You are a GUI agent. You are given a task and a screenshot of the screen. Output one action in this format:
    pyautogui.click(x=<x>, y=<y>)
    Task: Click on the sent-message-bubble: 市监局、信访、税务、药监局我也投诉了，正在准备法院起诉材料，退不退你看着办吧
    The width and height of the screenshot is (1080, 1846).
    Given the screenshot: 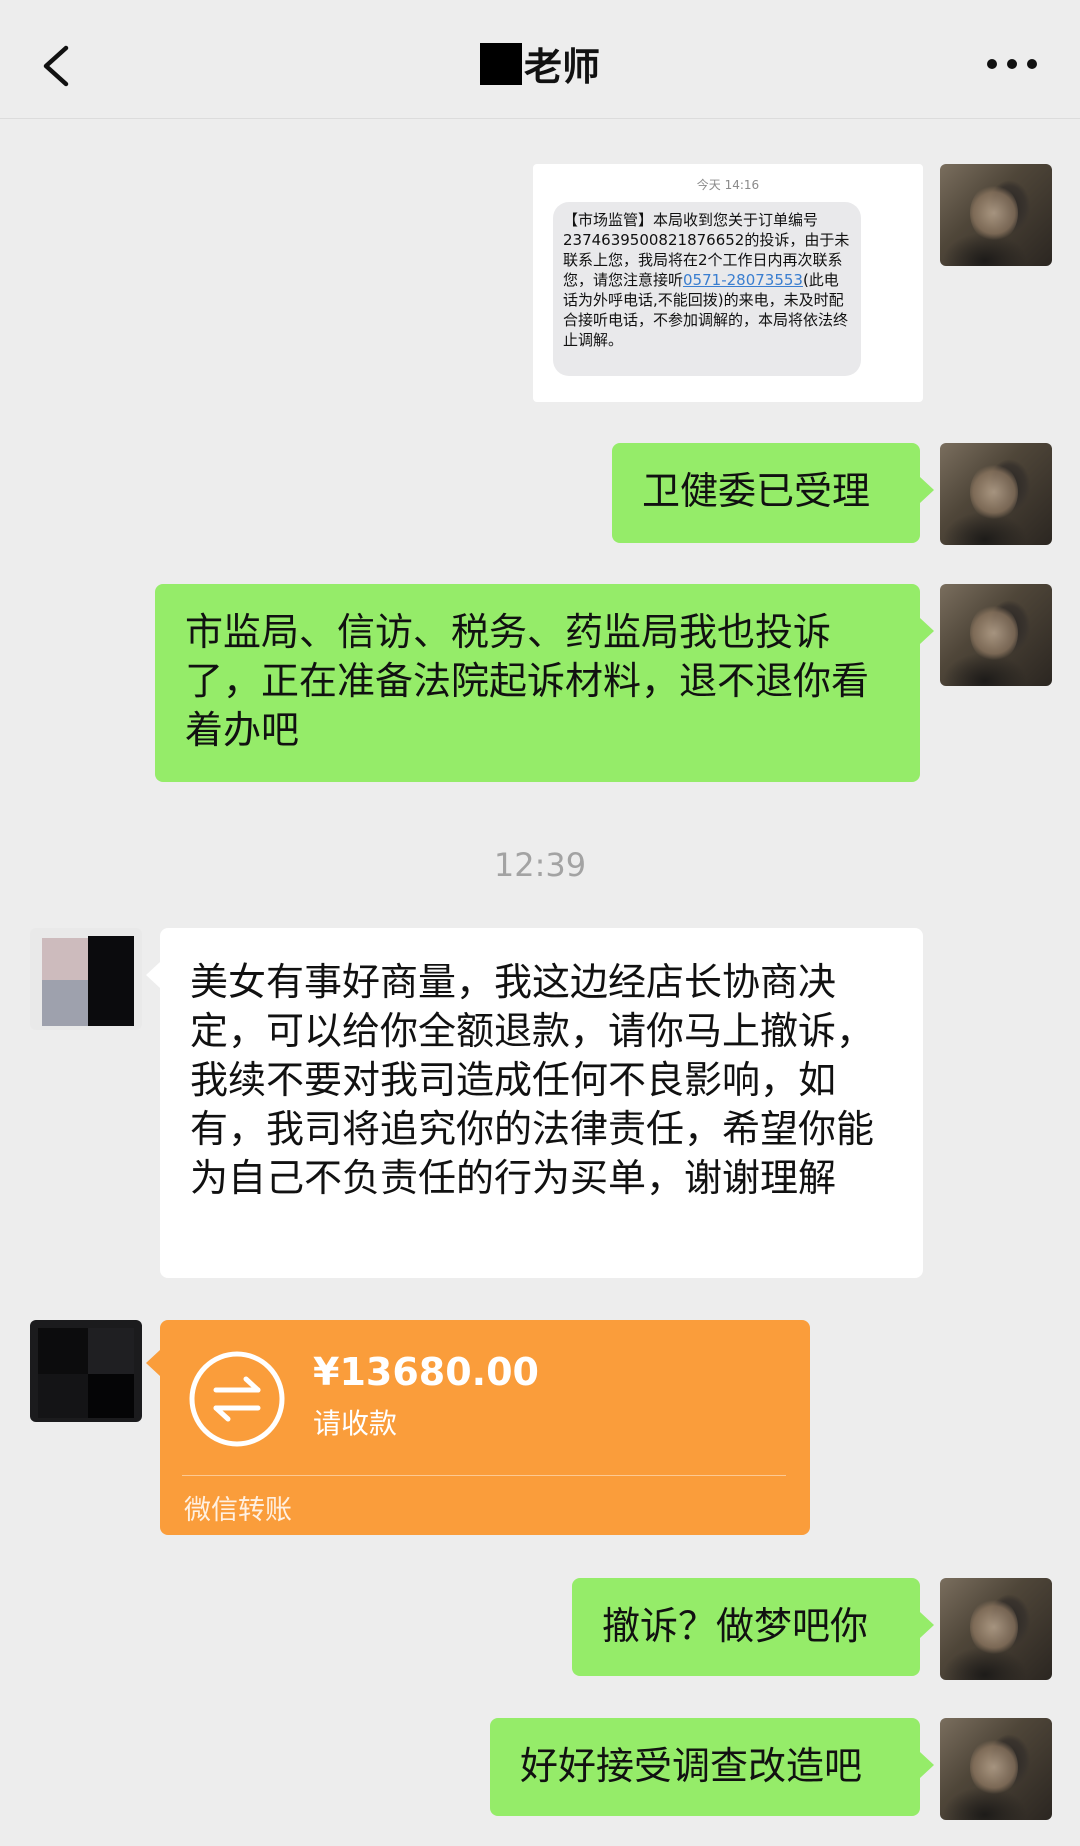 What is the action you would take?
    pyautogui.click(x=544, y=683)
    